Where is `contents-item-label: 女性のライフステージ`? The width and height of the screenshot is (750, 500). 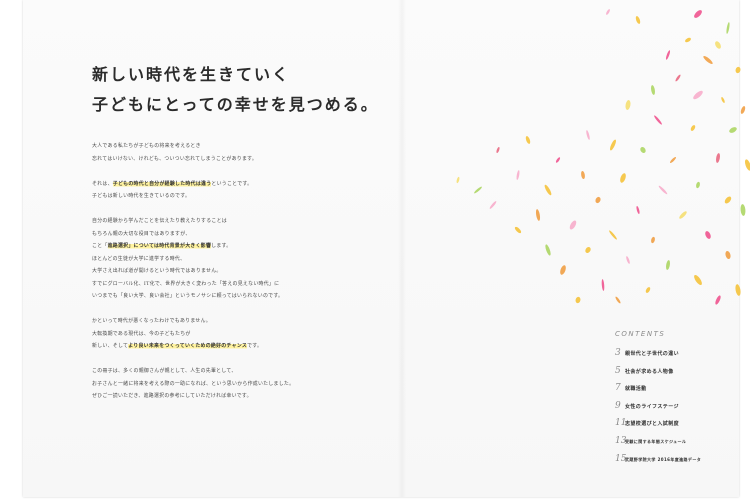 contents-item-label: 女性のライフステージ is located at coordinates (652, 406).